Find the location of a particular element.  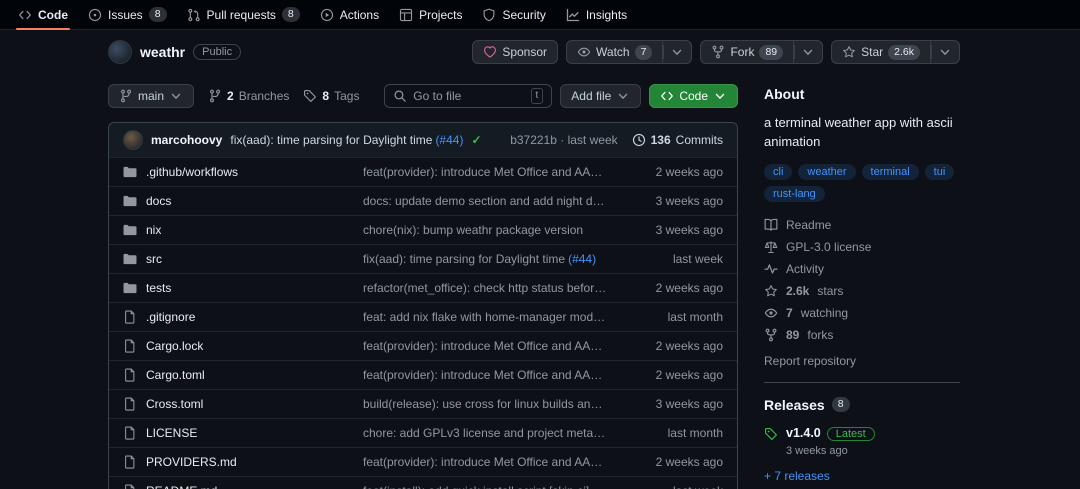

topic-tag: terminal is located at coordinates (890, 171).